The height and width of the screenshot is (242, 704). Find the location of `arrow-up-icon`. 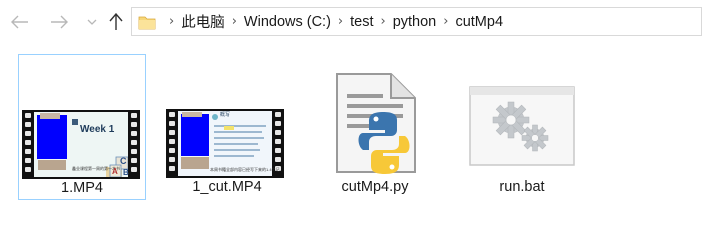

arrow-up-icon is located at coordinates (116, 21).